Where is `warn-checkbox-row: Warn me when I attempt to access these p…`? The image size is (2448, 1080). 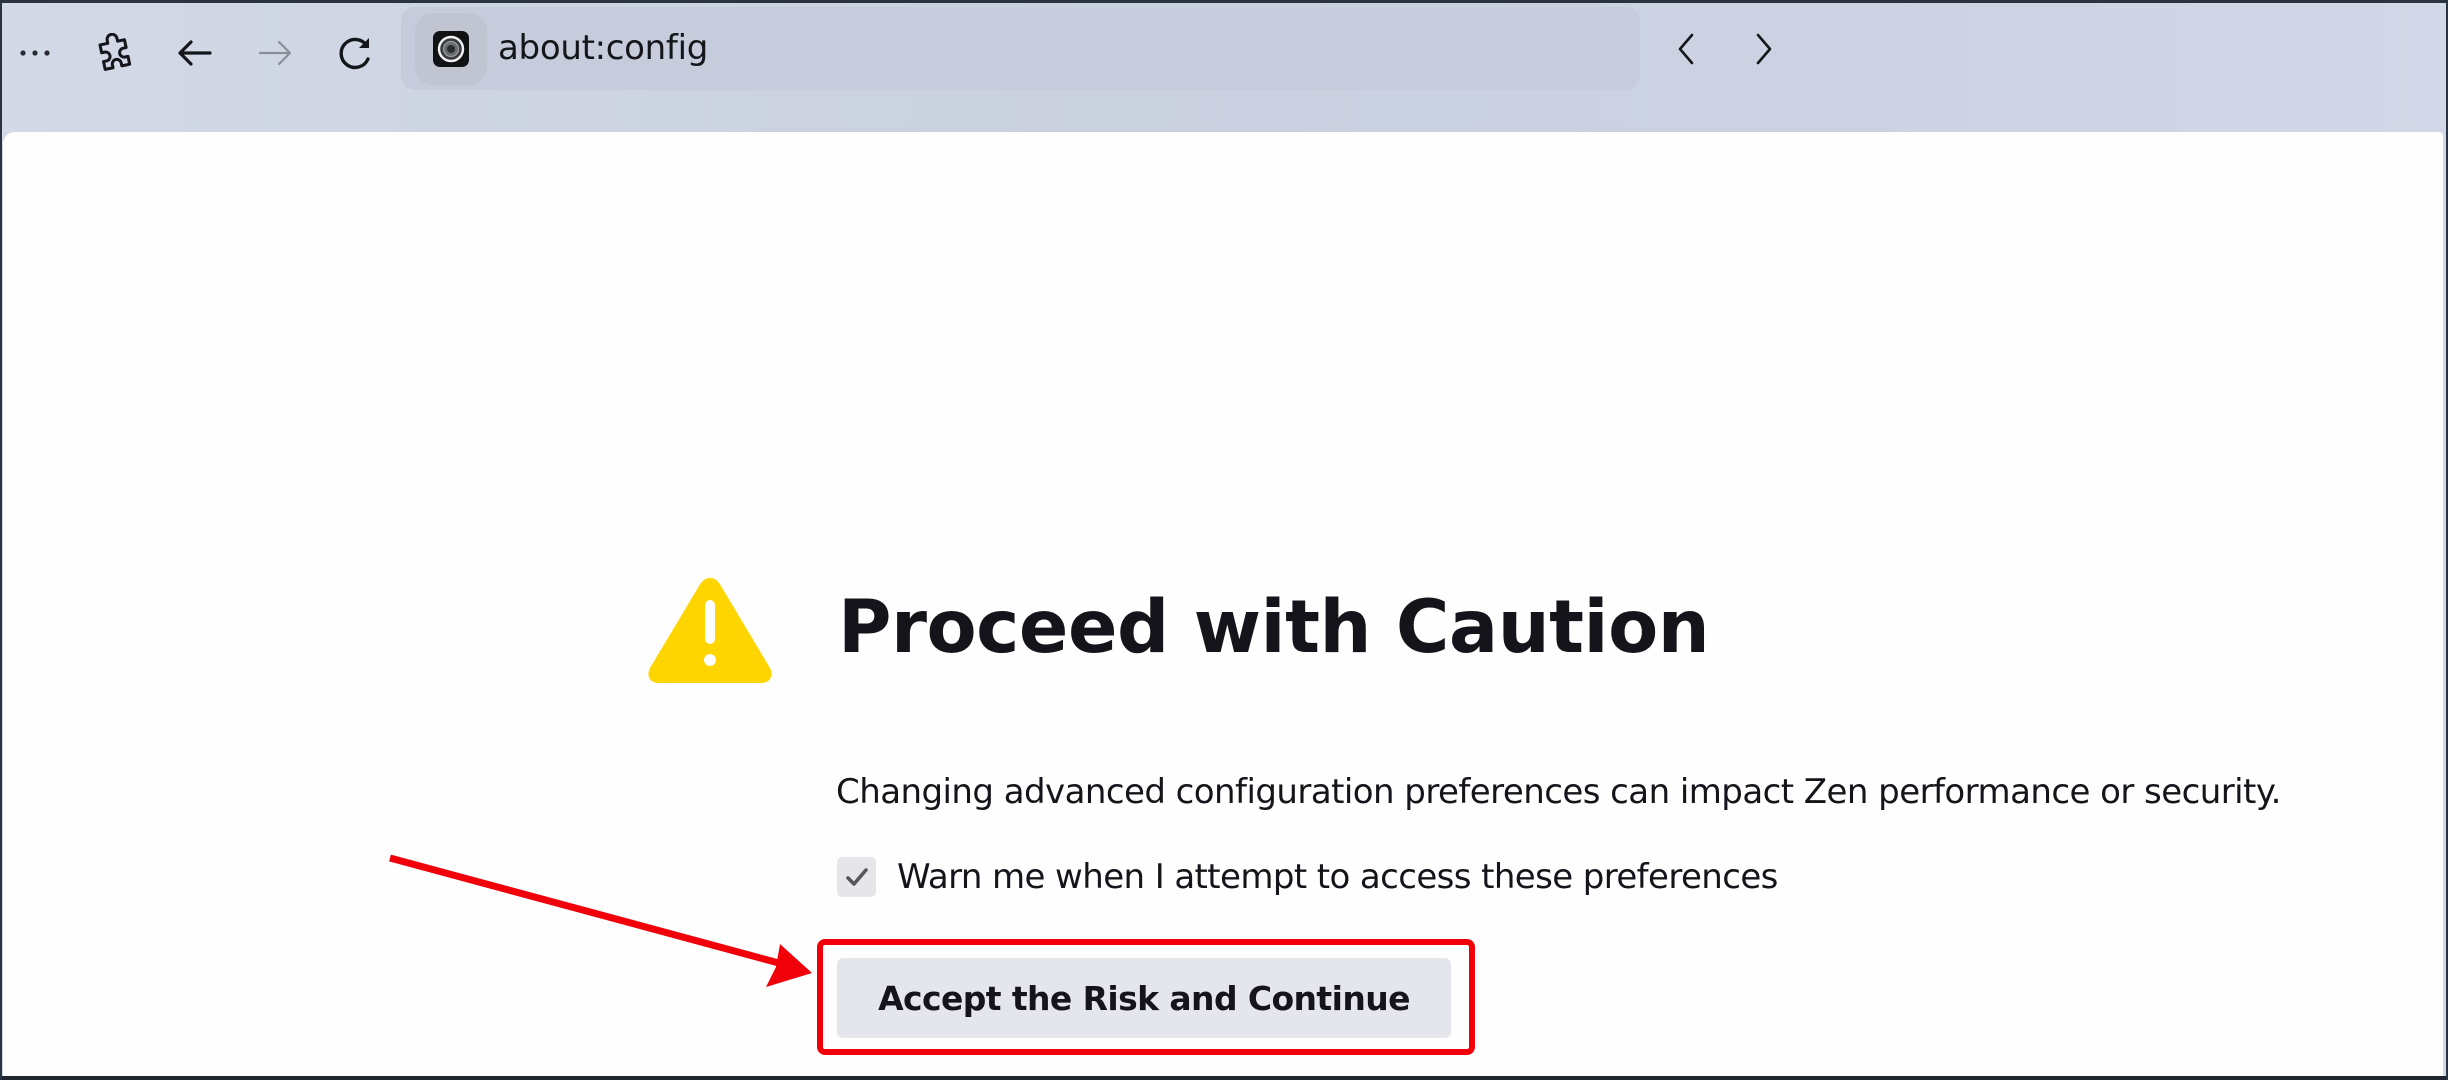 warn-checkbox-row: Warn me when I attempt to access these p… is located at coordinates (1307, 877).